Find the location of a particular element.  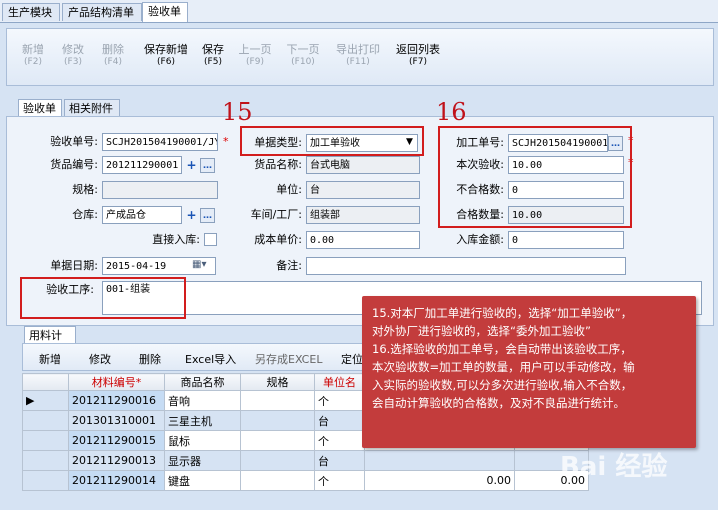

item-no-field: 201211290001 is located at coordinates (142, 165).